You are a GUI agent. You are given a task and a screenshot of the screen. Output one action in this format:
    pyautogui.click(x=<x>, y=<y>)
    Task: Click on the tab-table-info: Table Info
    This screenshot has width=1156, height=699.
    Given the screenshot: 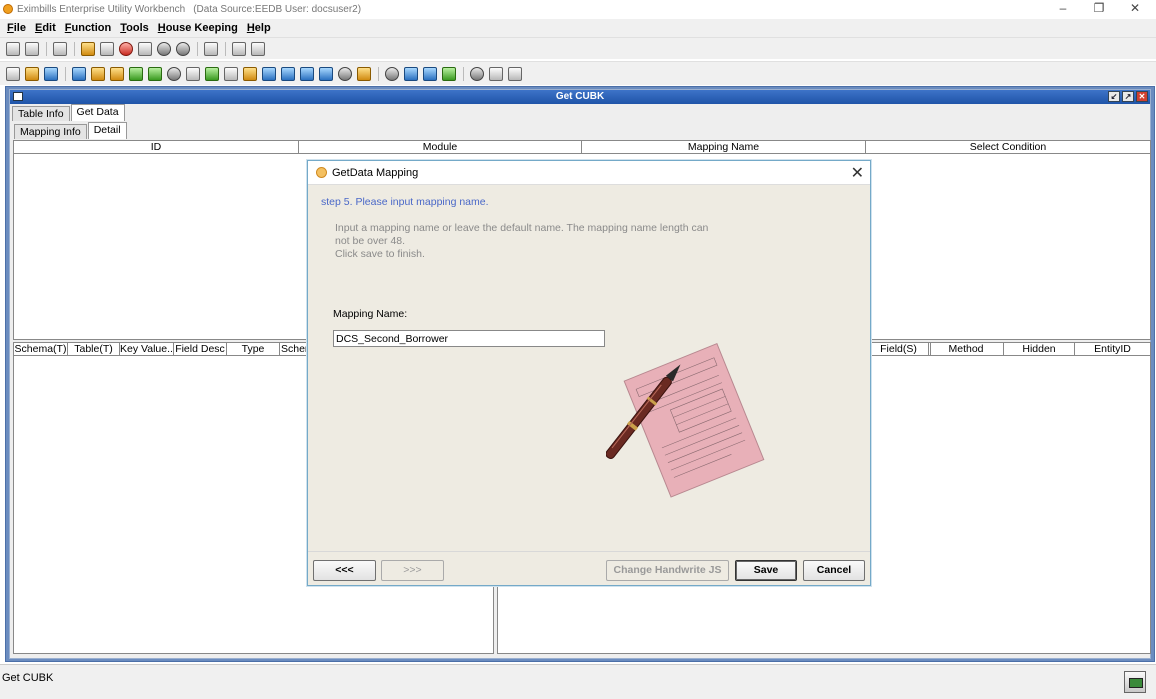 What is the action you would take?
    pyautogui.click(x=41, y=113)
    